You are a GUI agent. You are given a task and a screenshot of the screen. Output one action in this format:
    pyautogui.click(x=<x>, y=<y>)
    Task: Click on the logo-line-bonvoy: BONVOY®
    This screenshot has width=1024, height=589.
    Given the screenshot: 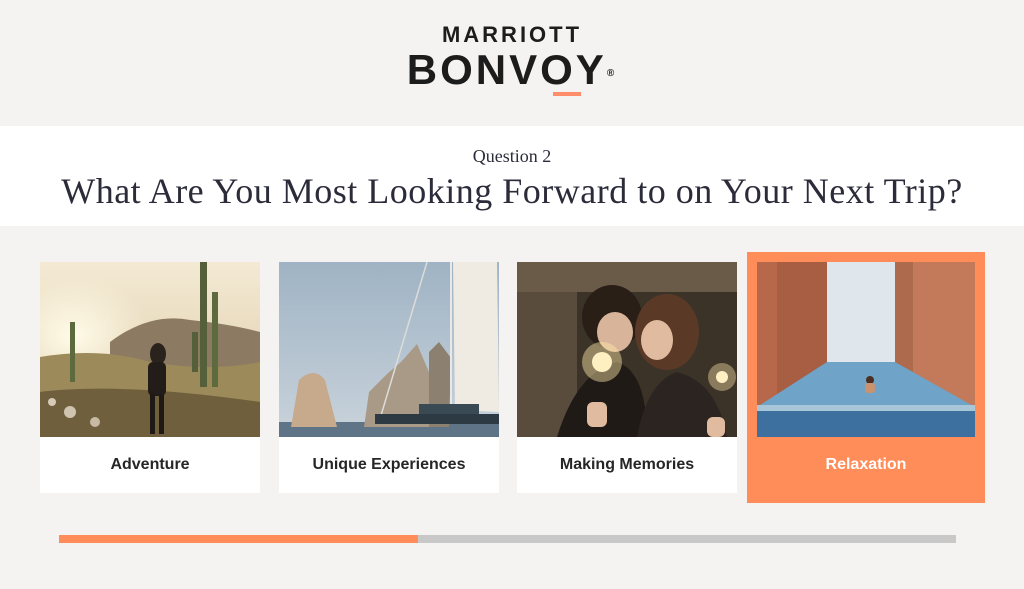 What is the action you would take?
    pyautogui.click(x=512, y=71)
    